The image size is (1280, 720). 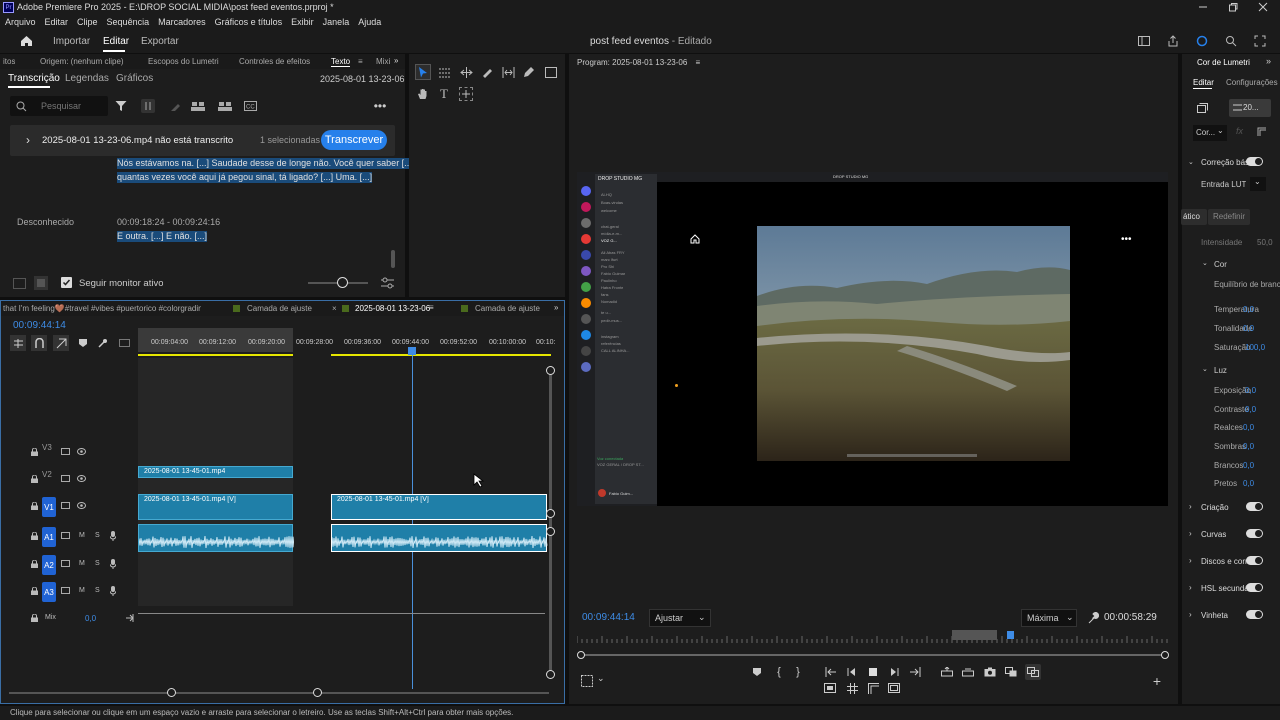 I want to click on zoom-slider-handle, so click(x=342, y=282).